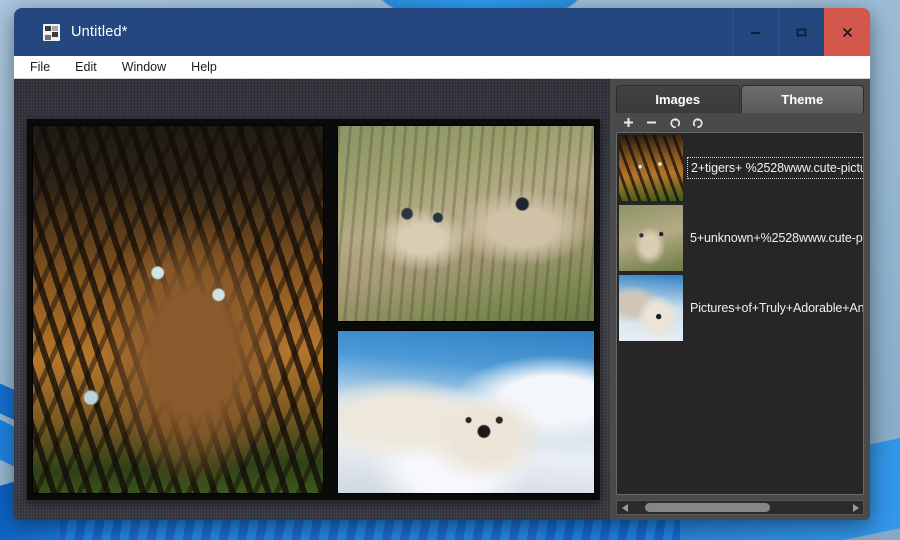 This screenshot has height=540, width=900. Describe the element at coordinates (776, 308) in the screenshot. I see `list-item-label: Pictures+of+Truly+Adorable+An` at that location.